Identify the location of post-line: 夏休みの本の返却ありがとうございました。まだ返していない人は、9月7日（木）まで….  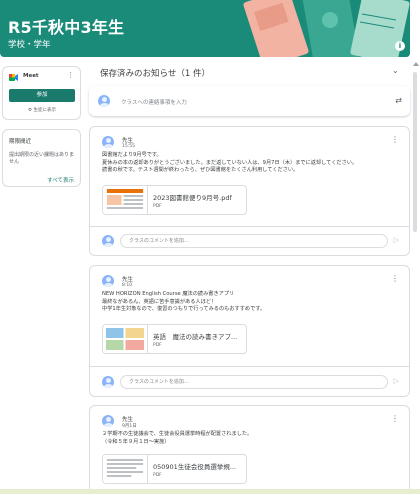
(230, 162).